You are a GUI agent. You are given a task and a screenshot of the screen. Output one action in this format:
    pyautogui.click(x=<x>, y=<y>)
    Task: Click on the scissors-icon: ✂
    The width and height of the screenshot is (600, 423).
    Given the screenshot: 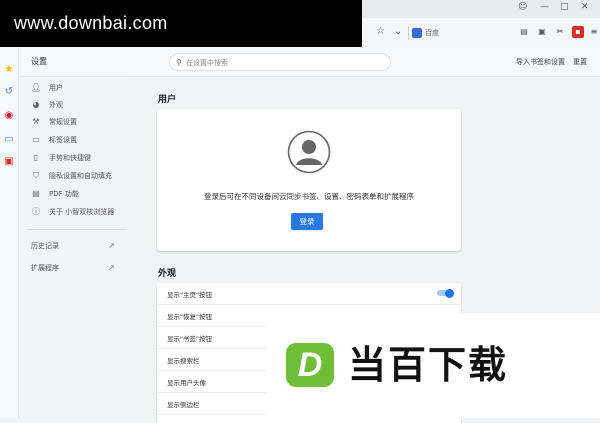 What is the action you would take?
    pyautogui.click(x=560, y=32)
    